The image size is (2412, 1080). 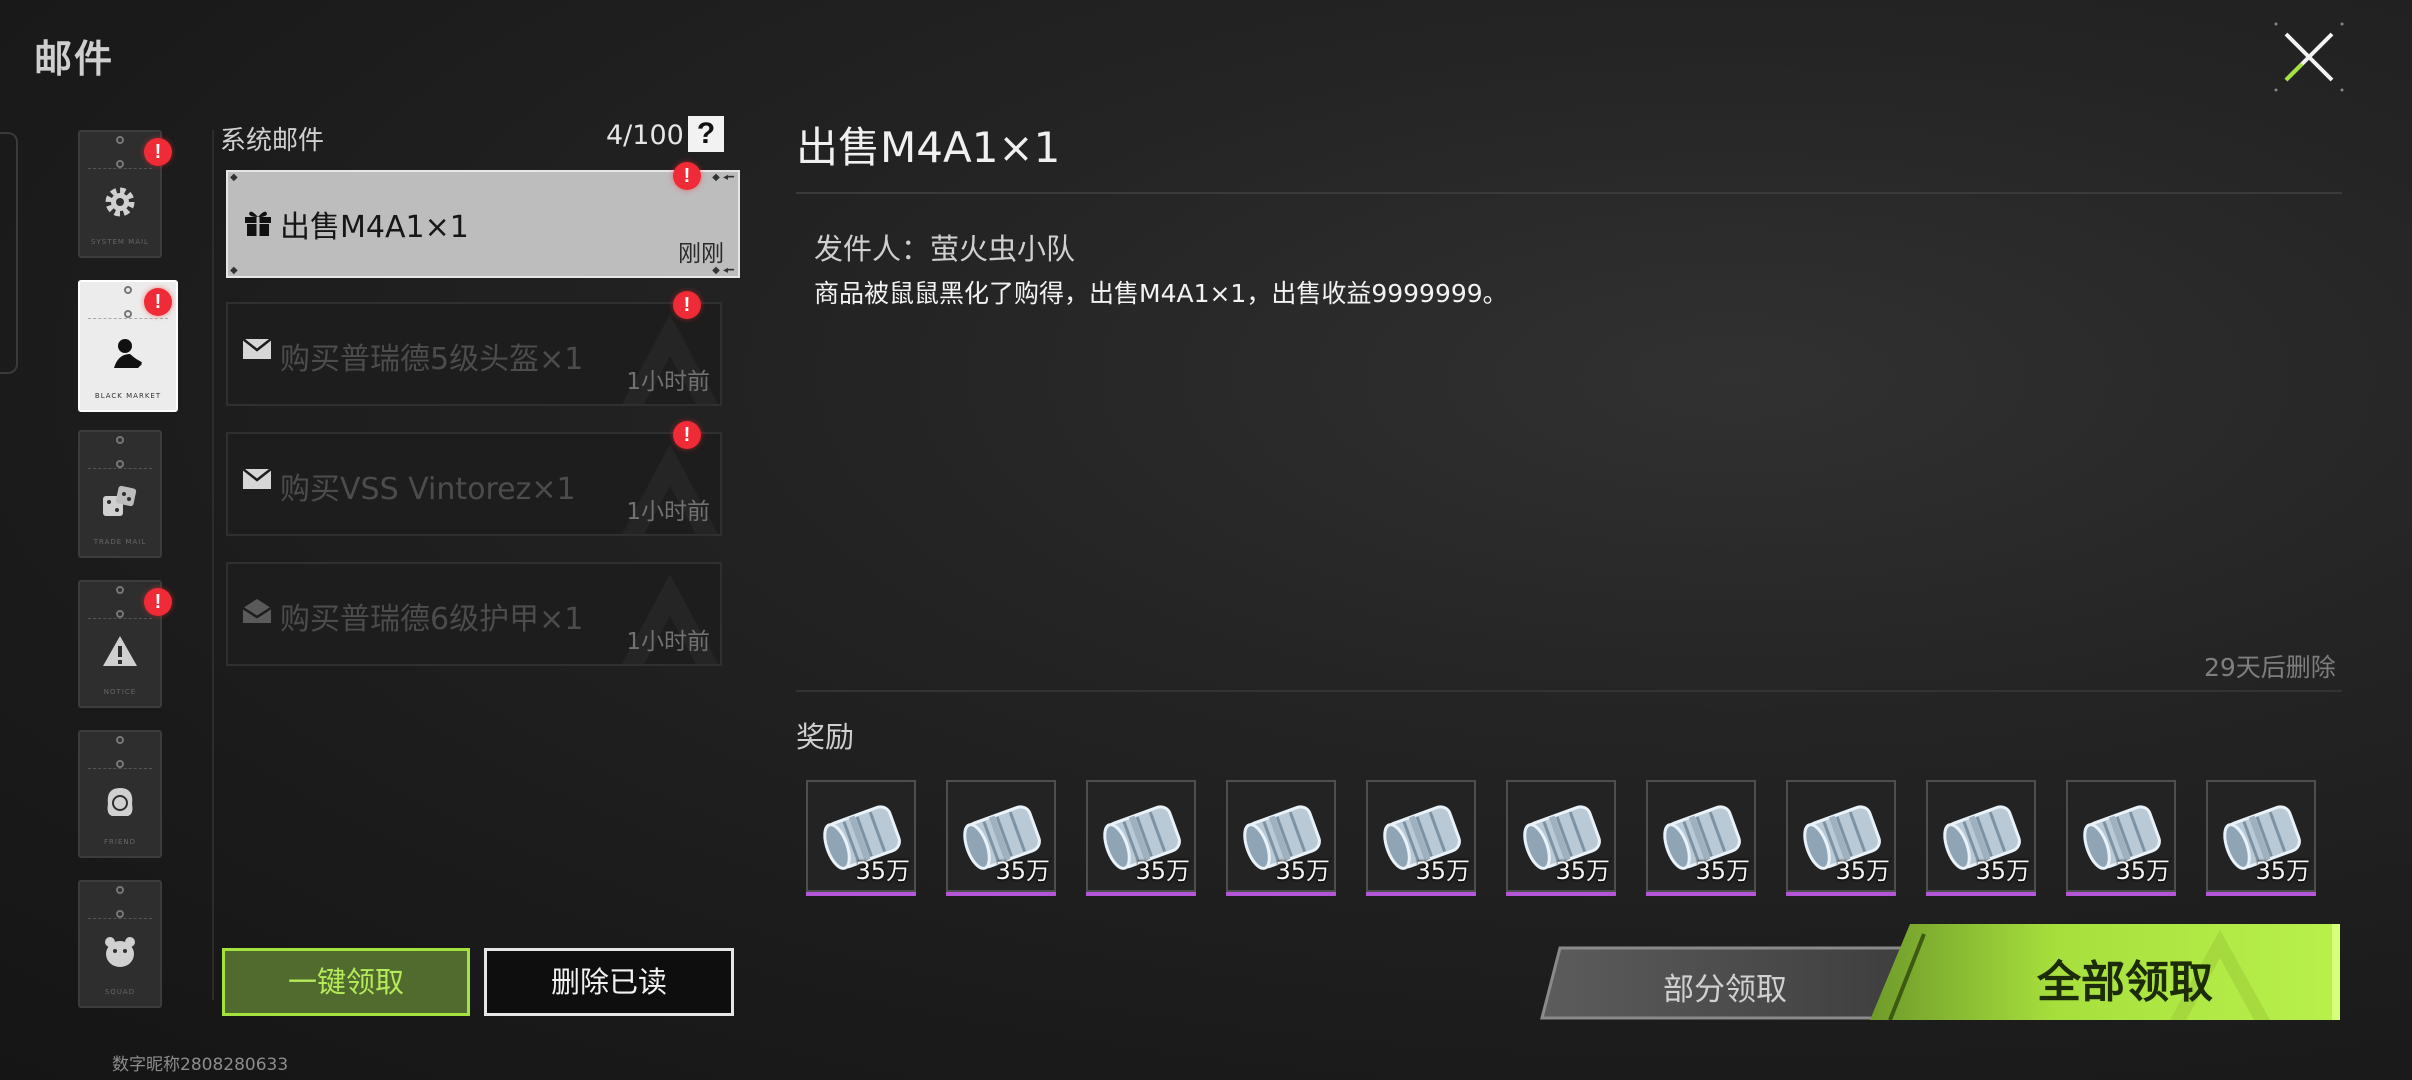 What do you see at coordinates (119, 842) in the screenshot?
I see `category-caption: FRIEND` at bounding box center [119, 842].